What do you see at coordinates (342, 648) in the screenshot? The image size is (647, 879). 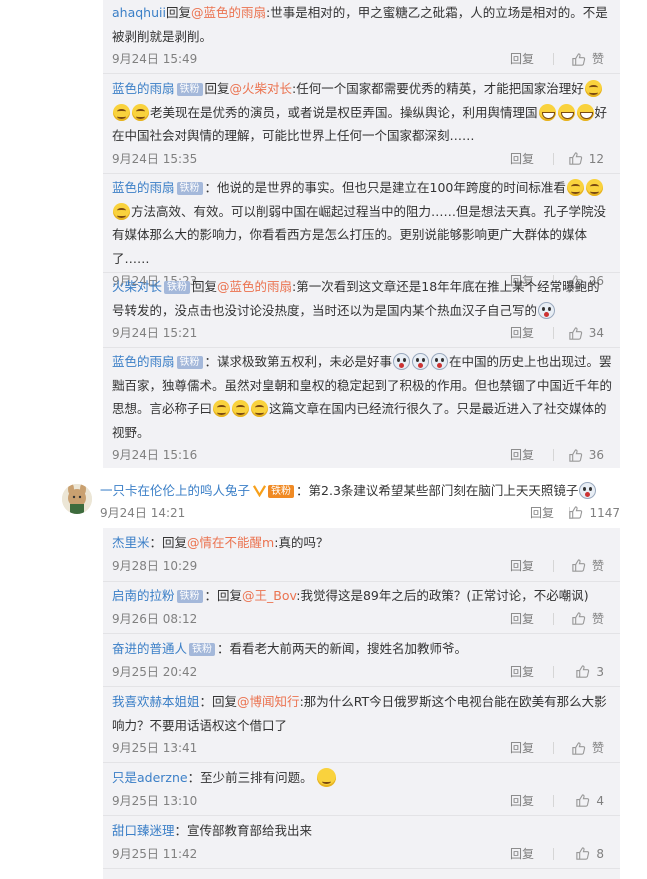 I see `reply-text: ：看看老大前两天的新闻，搜姓名加教师爷。` at bounding box center [342, 648].